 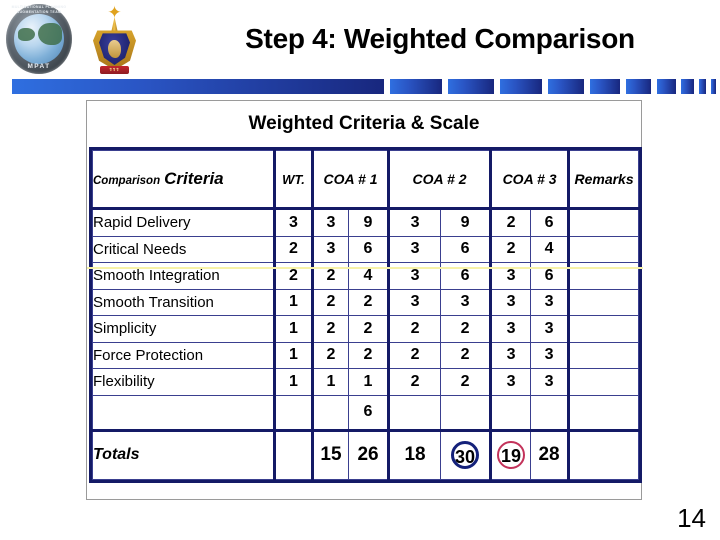 I want to click on cell-criteria, so click(x=183, y=412).